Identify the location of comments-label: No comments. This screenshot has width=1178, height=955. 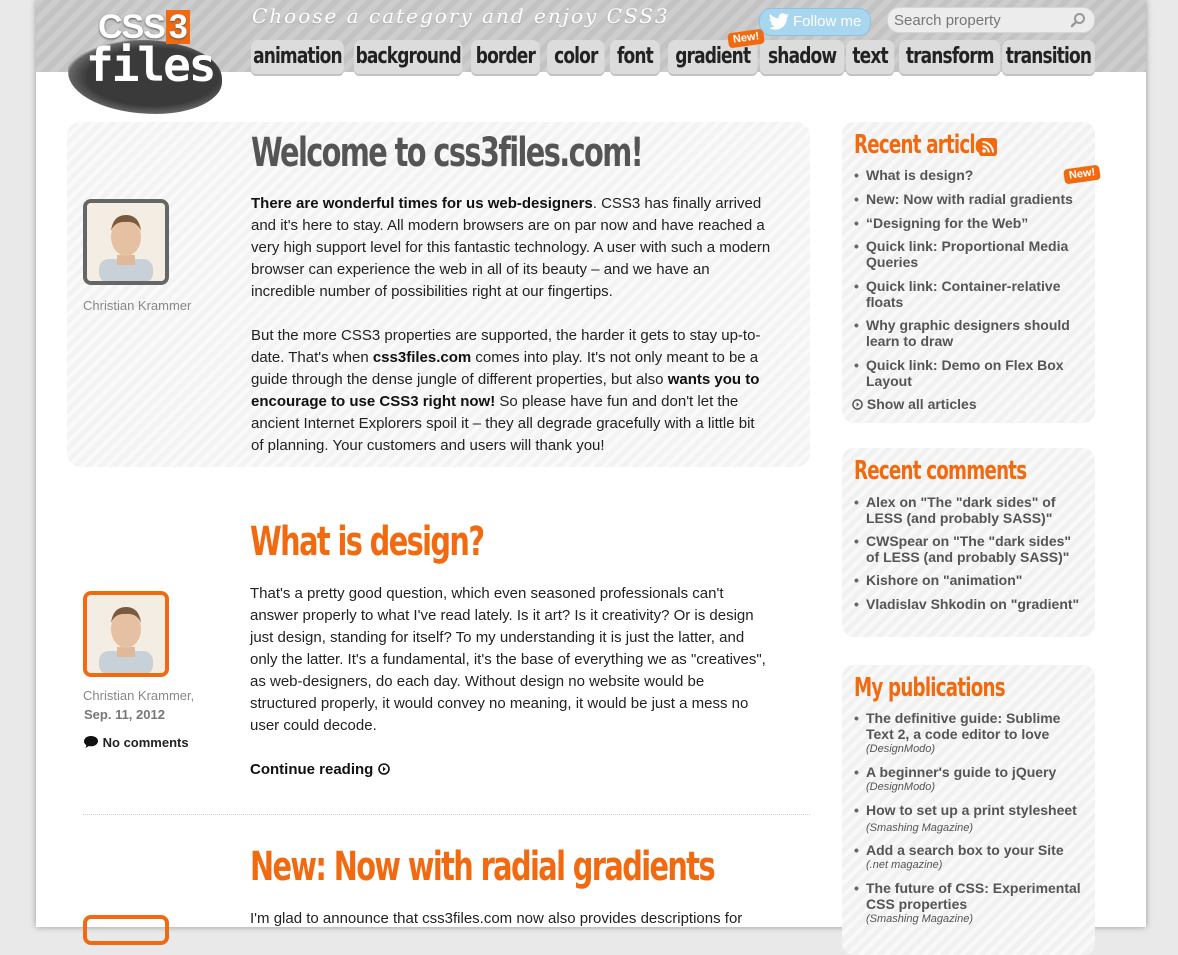
(145, 742).